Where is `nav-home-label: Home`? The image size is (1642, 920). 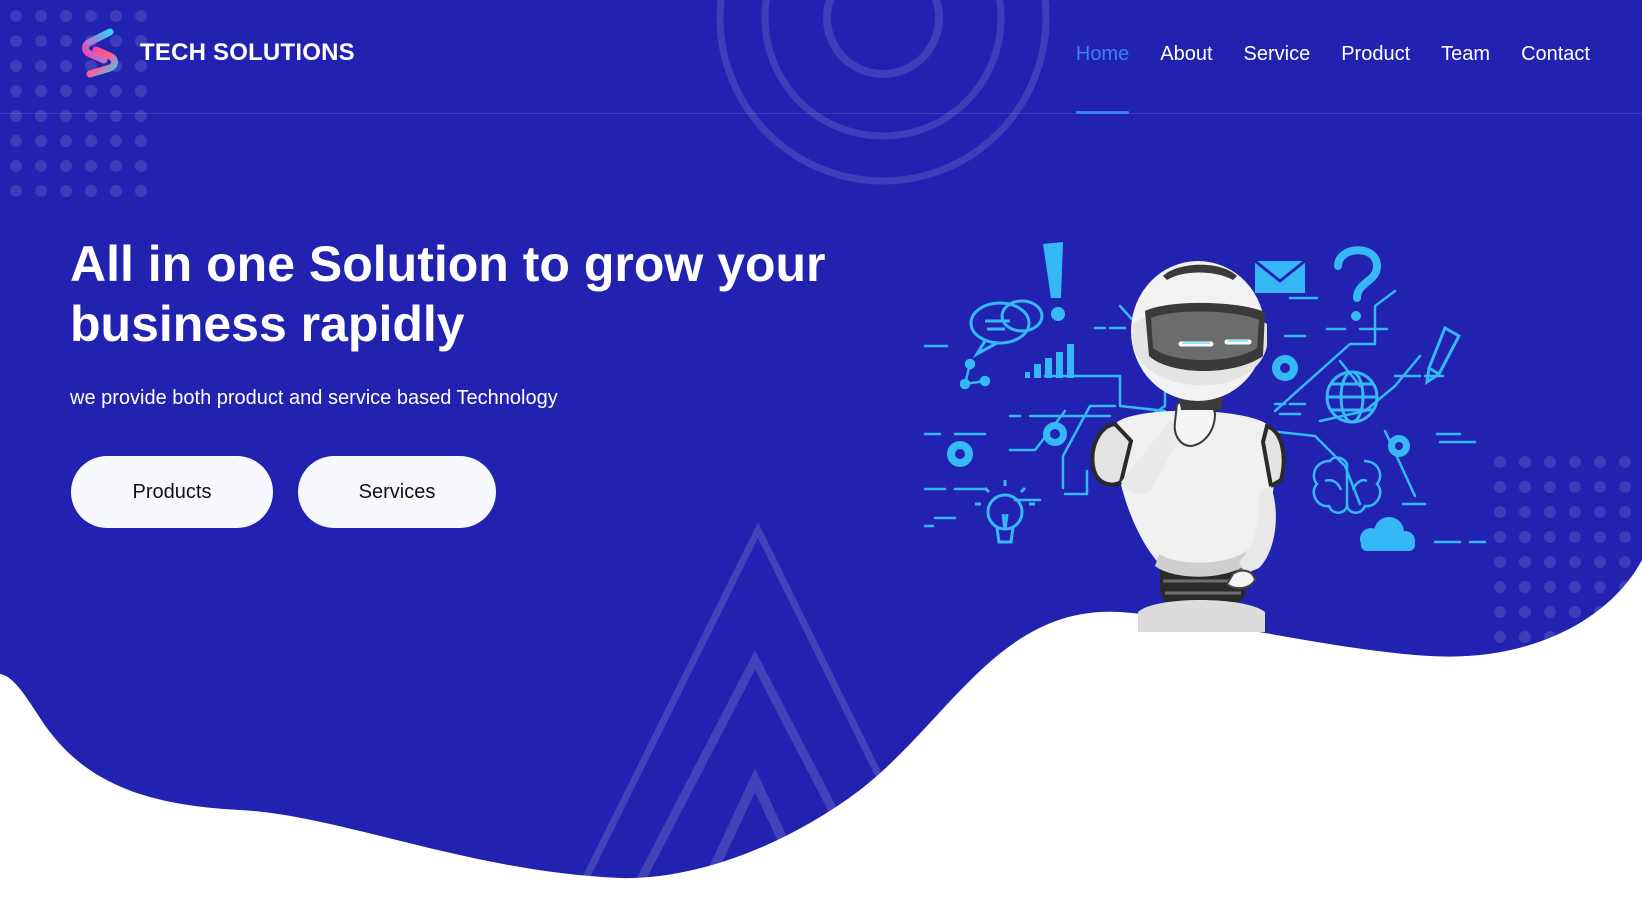
nav-home-label: Home is located at coordinates (1102, 54).